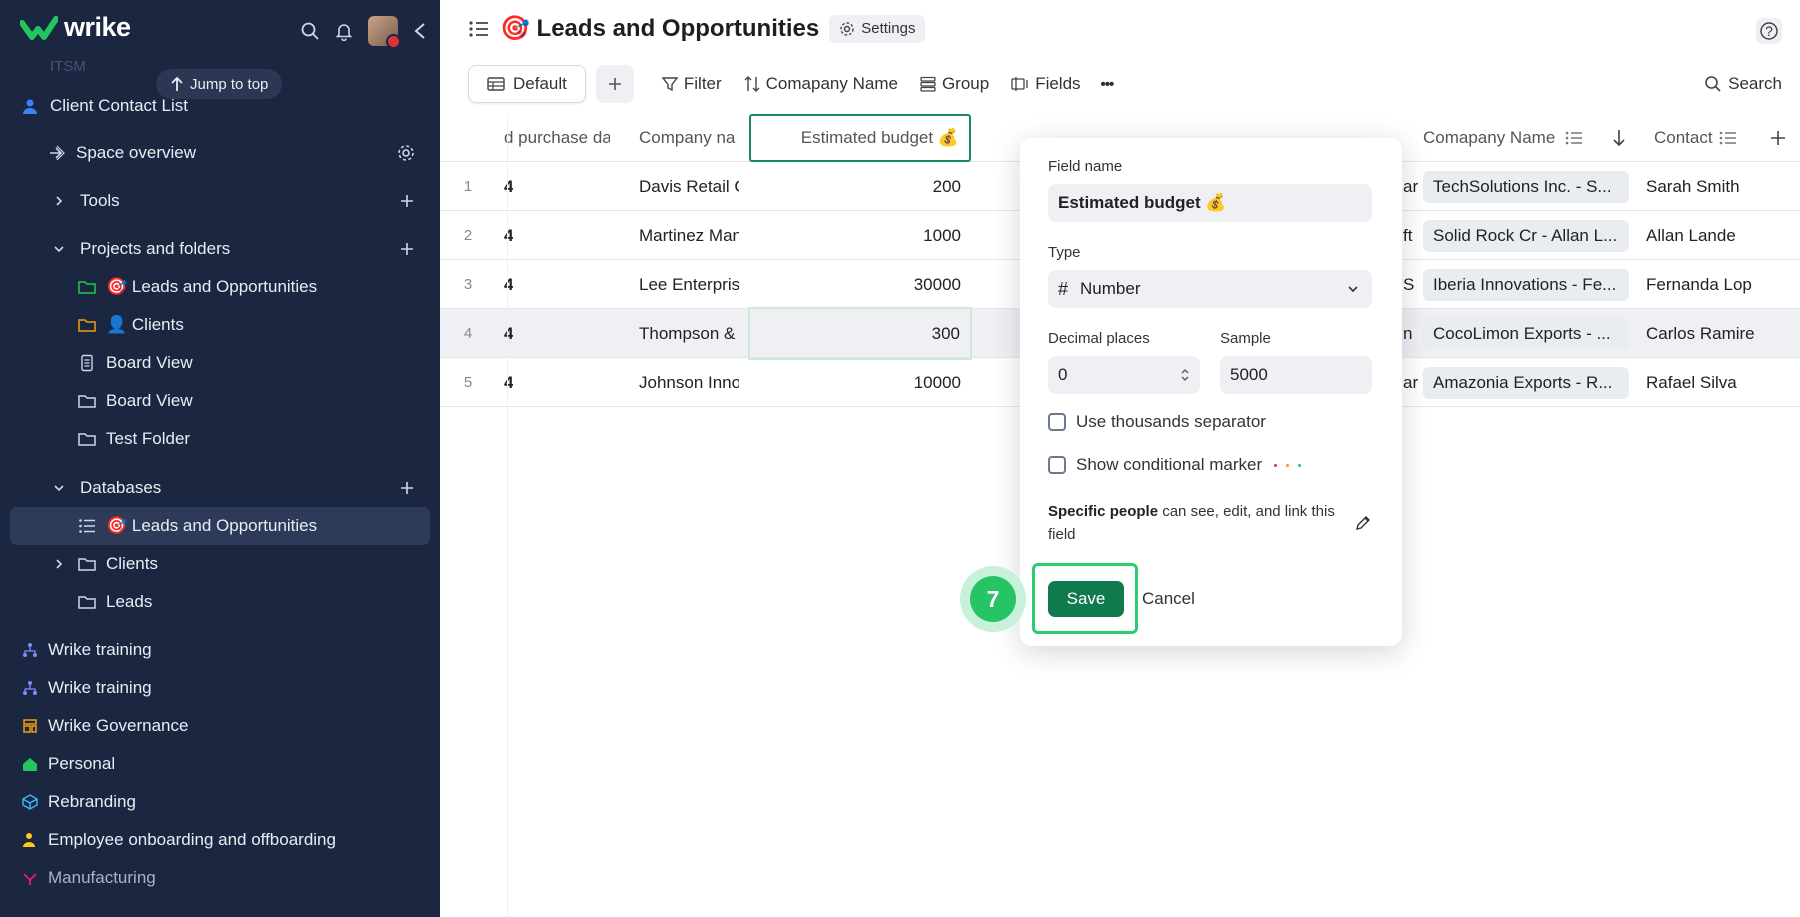  I want to click on add-view-button, so click(614, 84).